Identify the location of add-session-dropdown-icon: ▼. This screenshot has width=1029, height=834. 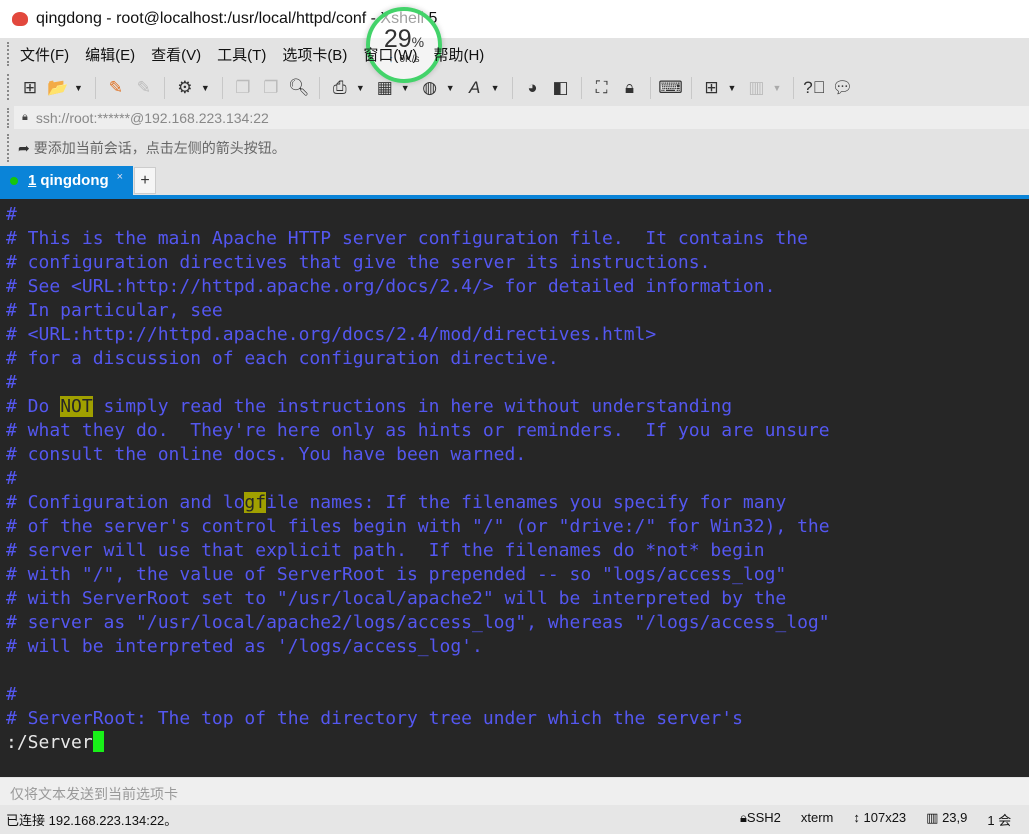
(732, 88).